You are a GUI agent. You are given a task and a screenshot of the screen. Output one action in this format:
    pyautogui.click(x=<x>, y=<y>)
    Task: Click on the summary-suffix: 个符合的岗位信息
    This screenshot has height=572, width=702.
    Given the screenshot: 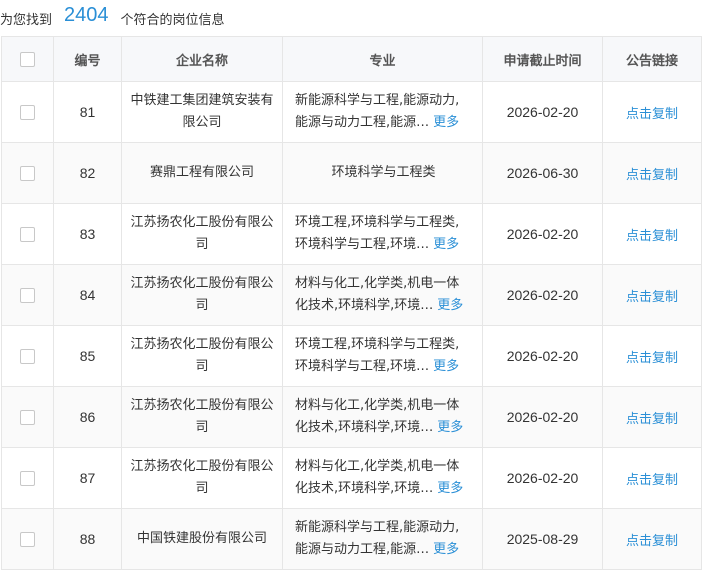 What is the action you would take?
    pyautogui.click(x=172, y=20)
    